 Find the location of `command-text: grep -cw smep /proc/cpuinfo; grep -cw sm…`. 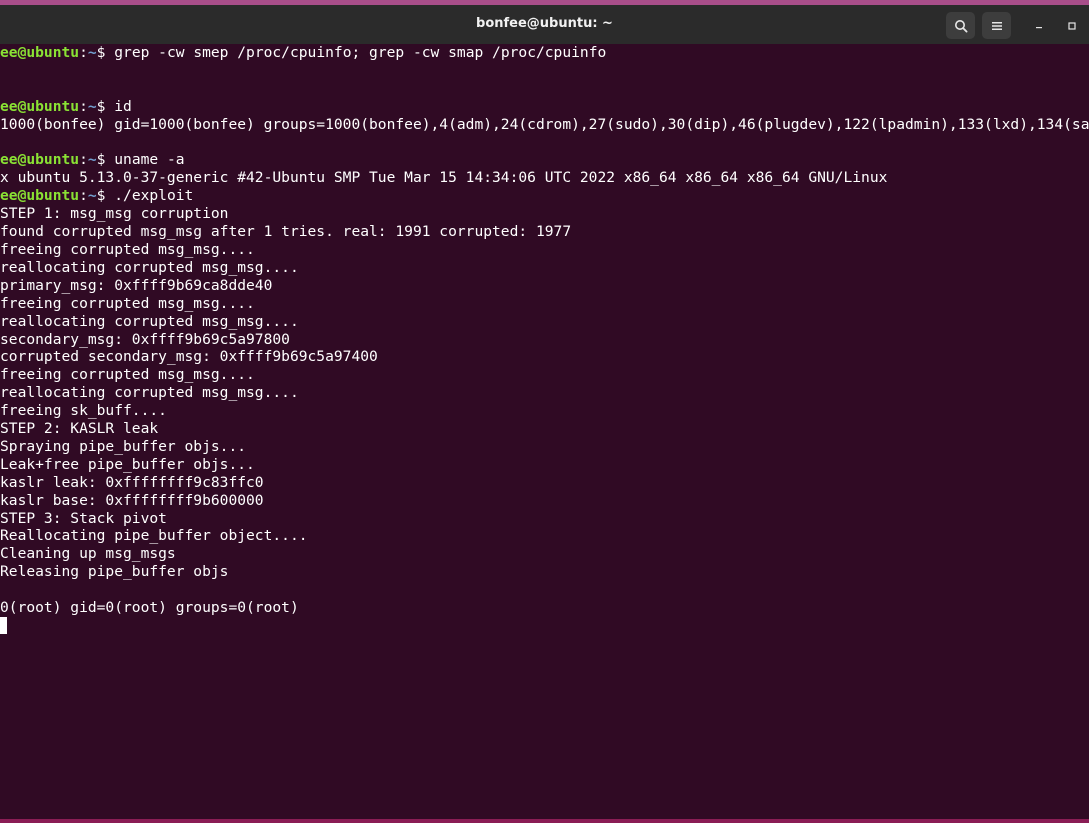

command-text: grep -cw smep /proc/cpuinfo; grep -cw sm… is located at coordinates (360, 52).